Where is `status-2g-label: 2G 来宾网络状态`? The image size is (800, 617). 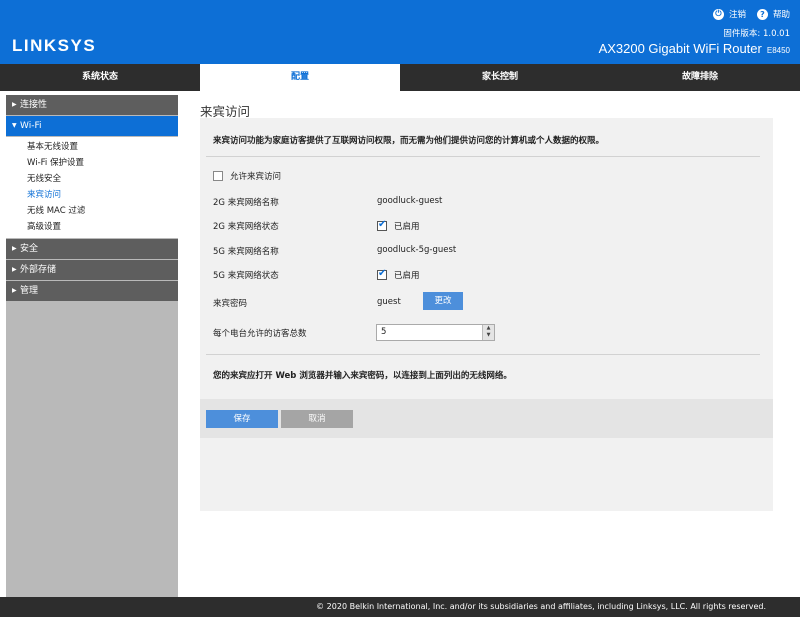 status-2g-label: 2G 来宾网络状态 is located at coordinates (246, 227).